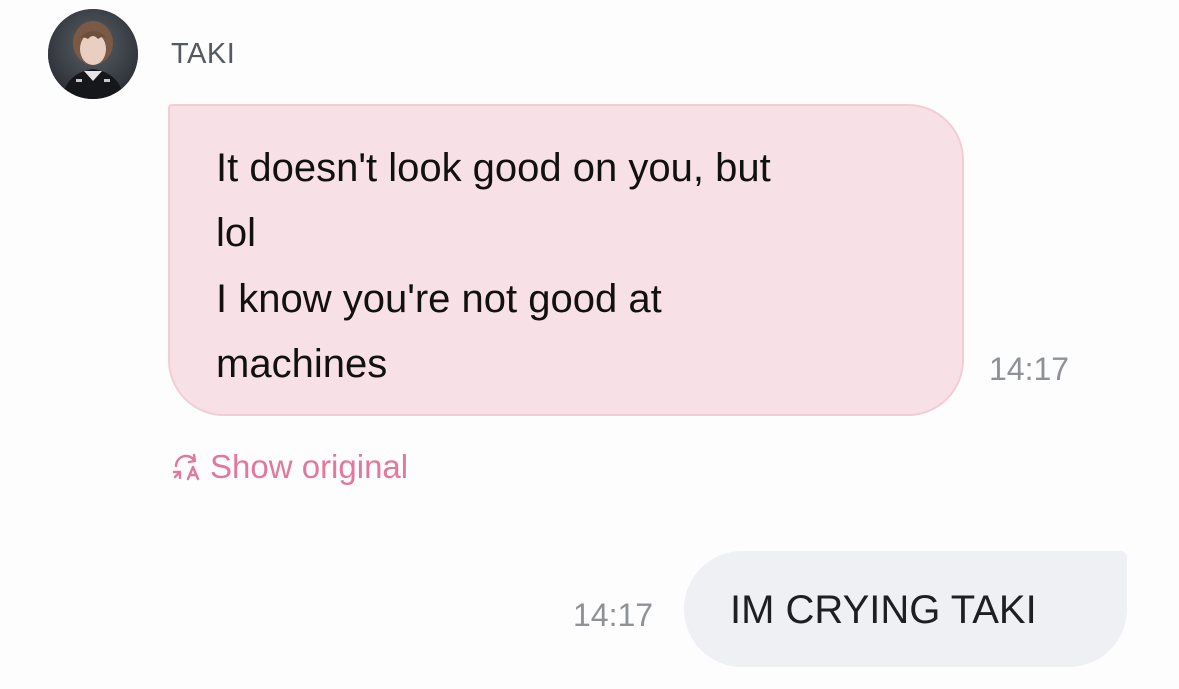 The width and height of the screenshot is (1179, 689). What do you see at coordinates (493, 168) in the screenshot?
I see `message-line: It doesn't look good on you, but` at bounding box center [493, 168].